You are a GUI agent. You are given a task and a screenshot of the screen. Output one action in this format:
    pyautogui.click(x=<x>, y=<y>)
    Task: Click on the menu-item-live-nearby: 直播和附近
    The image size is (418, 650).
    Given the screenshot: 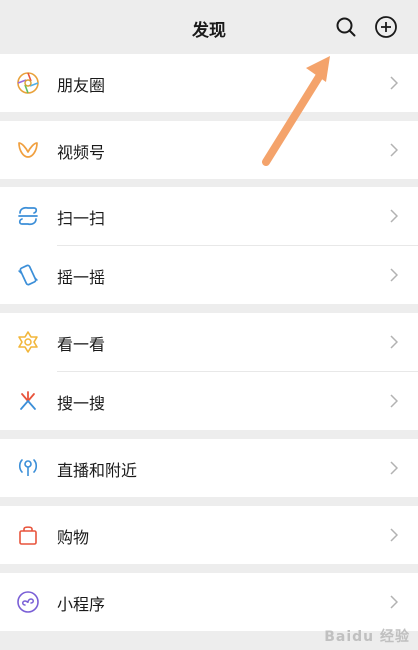 What is the action you would take?
    pyautogui.click(x=209, y=468)
    